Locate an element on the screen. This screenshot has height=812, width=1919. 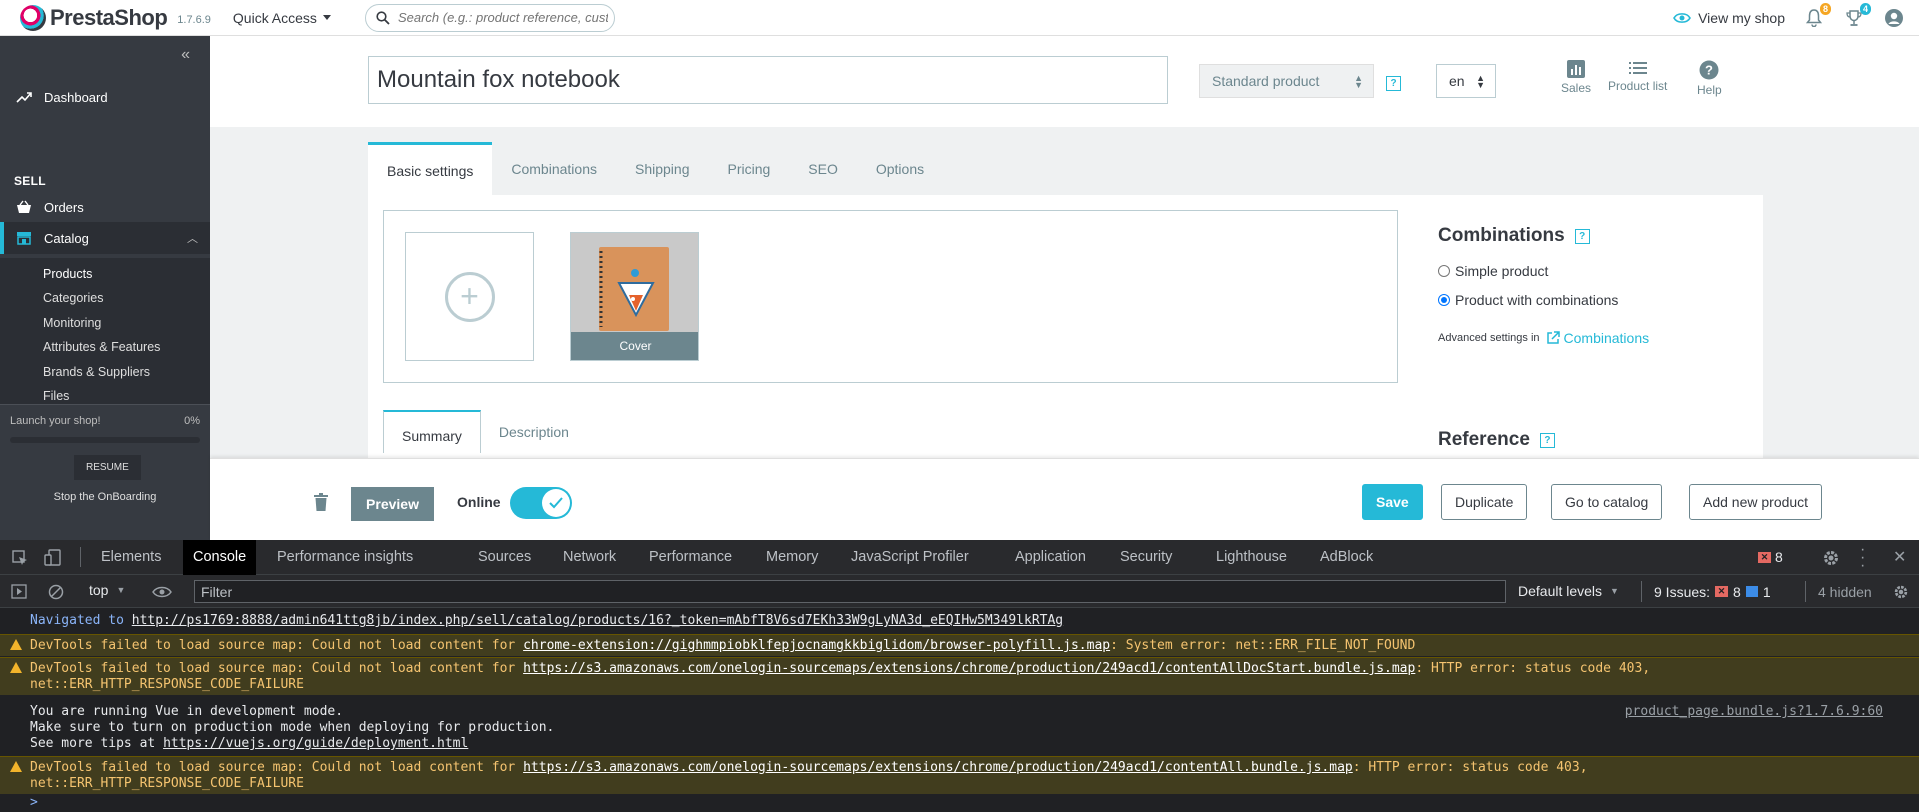
add-image-button: + is located at coordinates (469, 296).